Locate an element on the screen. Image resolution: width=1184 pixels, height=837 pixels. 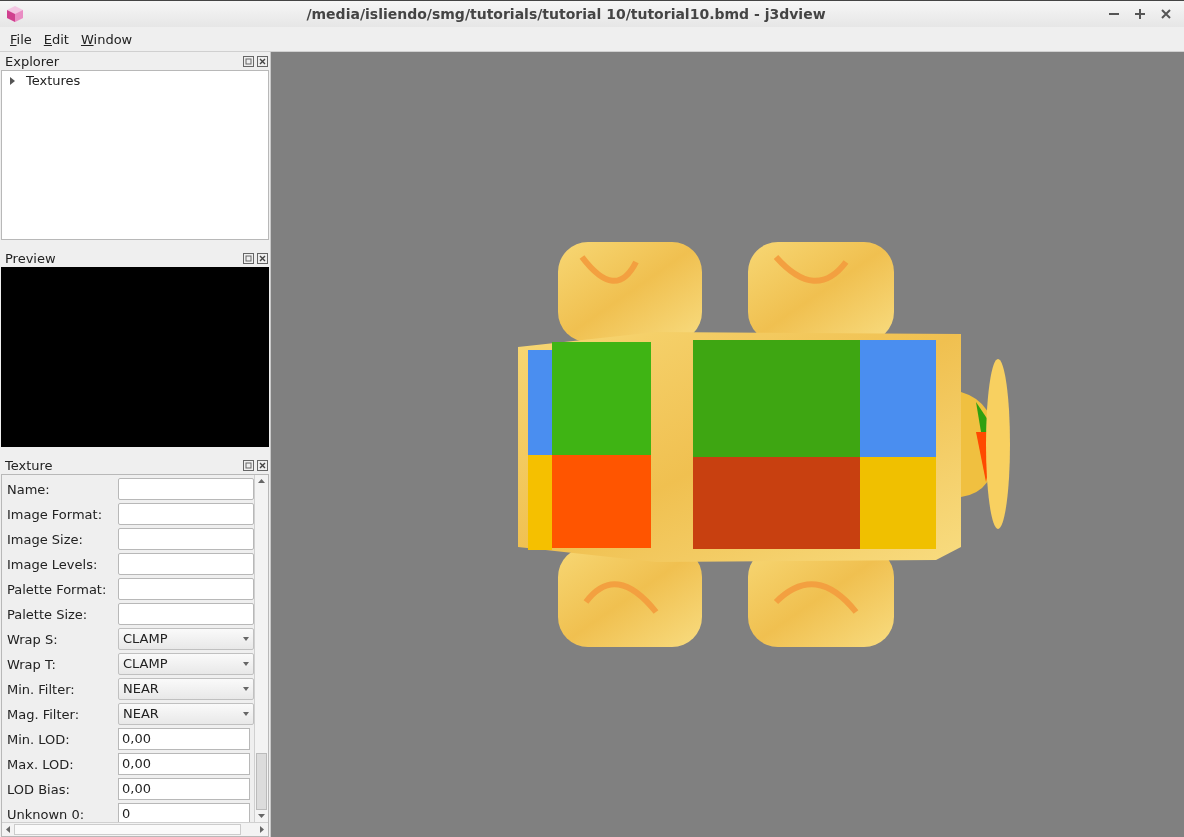
field-label: Image Size: is located at coordinates (45, 539).